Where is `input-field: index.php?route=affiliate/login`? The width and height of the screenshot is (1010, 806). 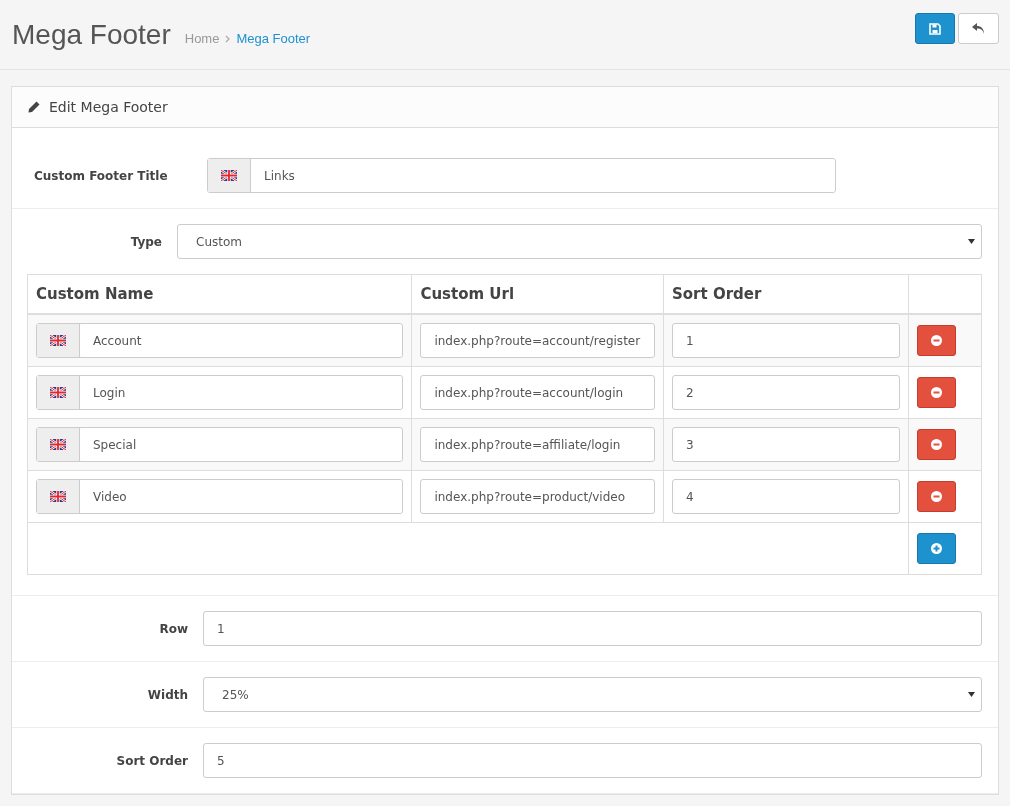 input-field: index.php?route=affiliate/login is located at coordinates (537, 444).